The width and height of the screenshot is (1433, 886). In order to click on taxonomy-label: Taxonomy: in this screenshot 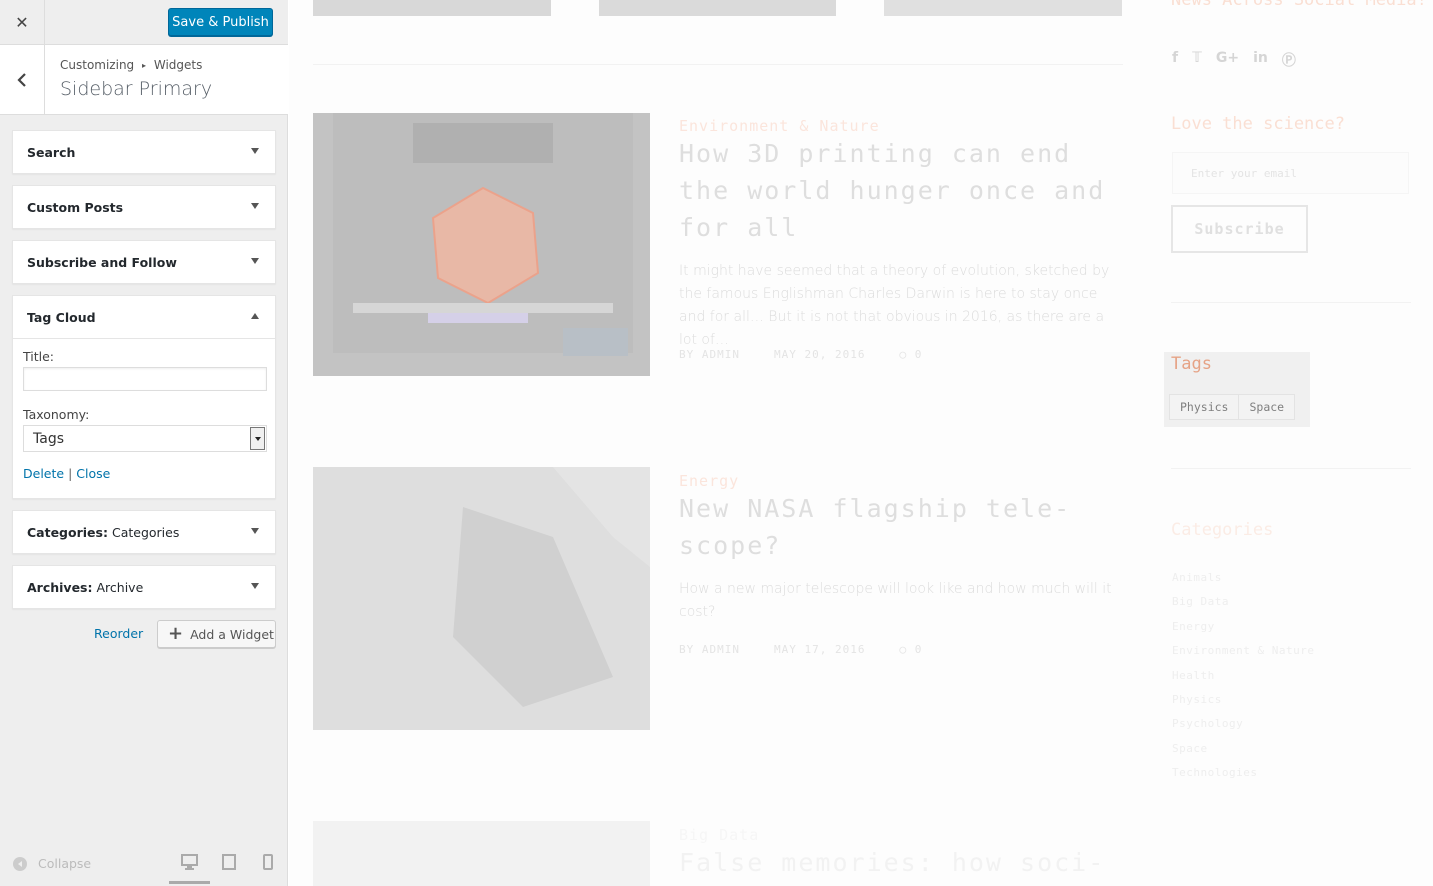, I will do `click(56, 414)`.